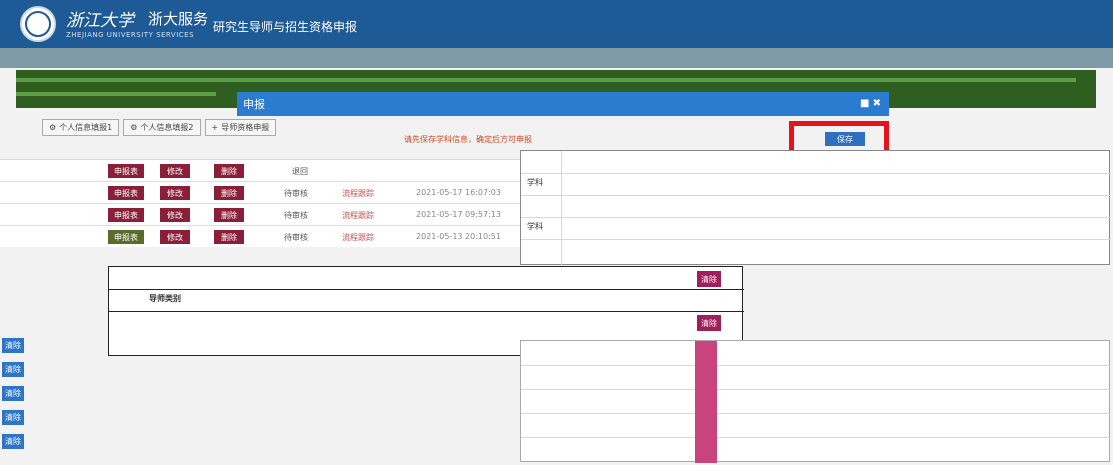 This screenshot has height=465, width=1113. I want to click on table-row: 申报表 修改 删除 待审核 流程跟踪 2021-05-17 09:57:13, so click(260, 214).